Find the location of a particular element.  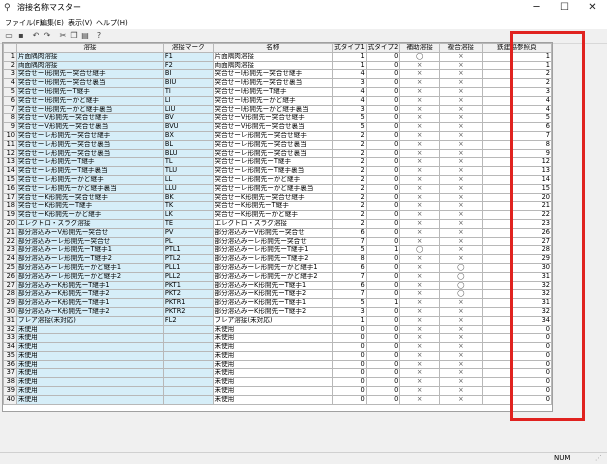

name-cell: 突合せーI形開先ーかど継手裏当 is located at coordinates (273, 109).